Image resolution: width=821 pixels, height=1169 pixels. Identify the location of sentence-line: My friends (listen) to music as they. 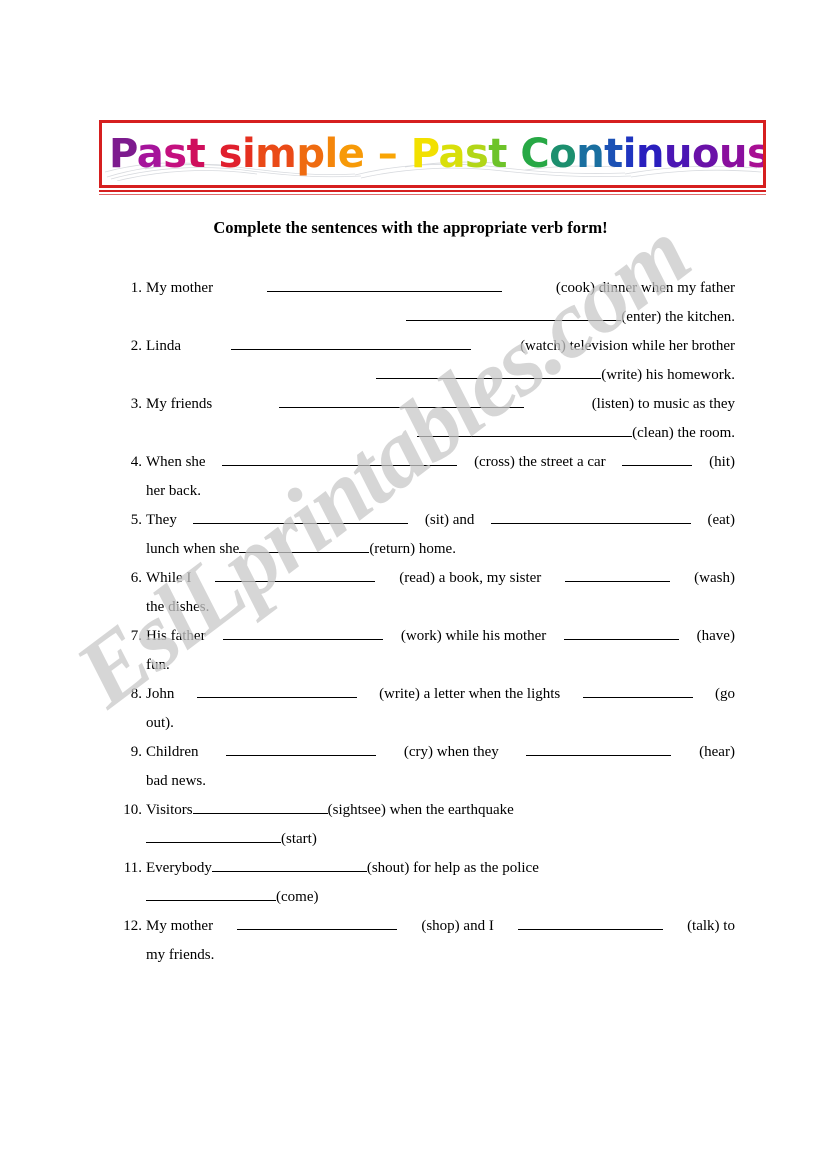
(440, 404).